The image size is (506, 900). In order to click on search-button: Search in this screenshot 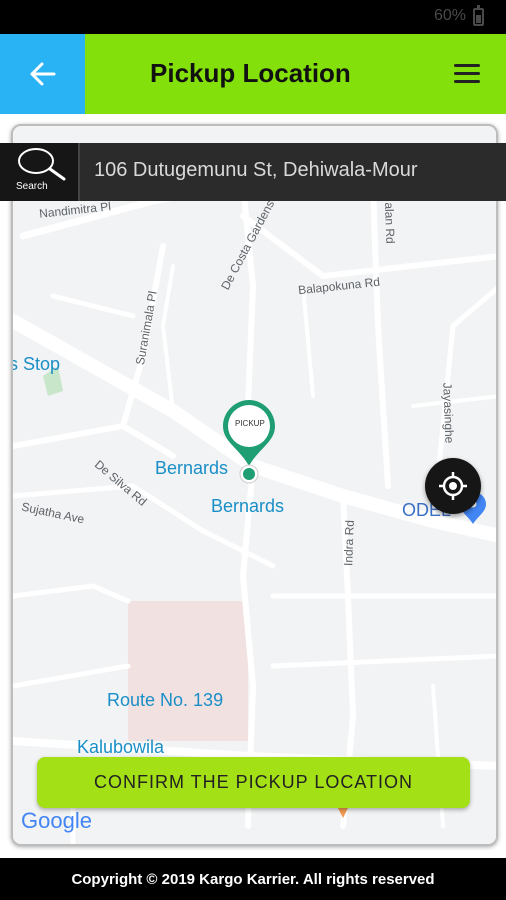, I will do `click(40, 172)`.